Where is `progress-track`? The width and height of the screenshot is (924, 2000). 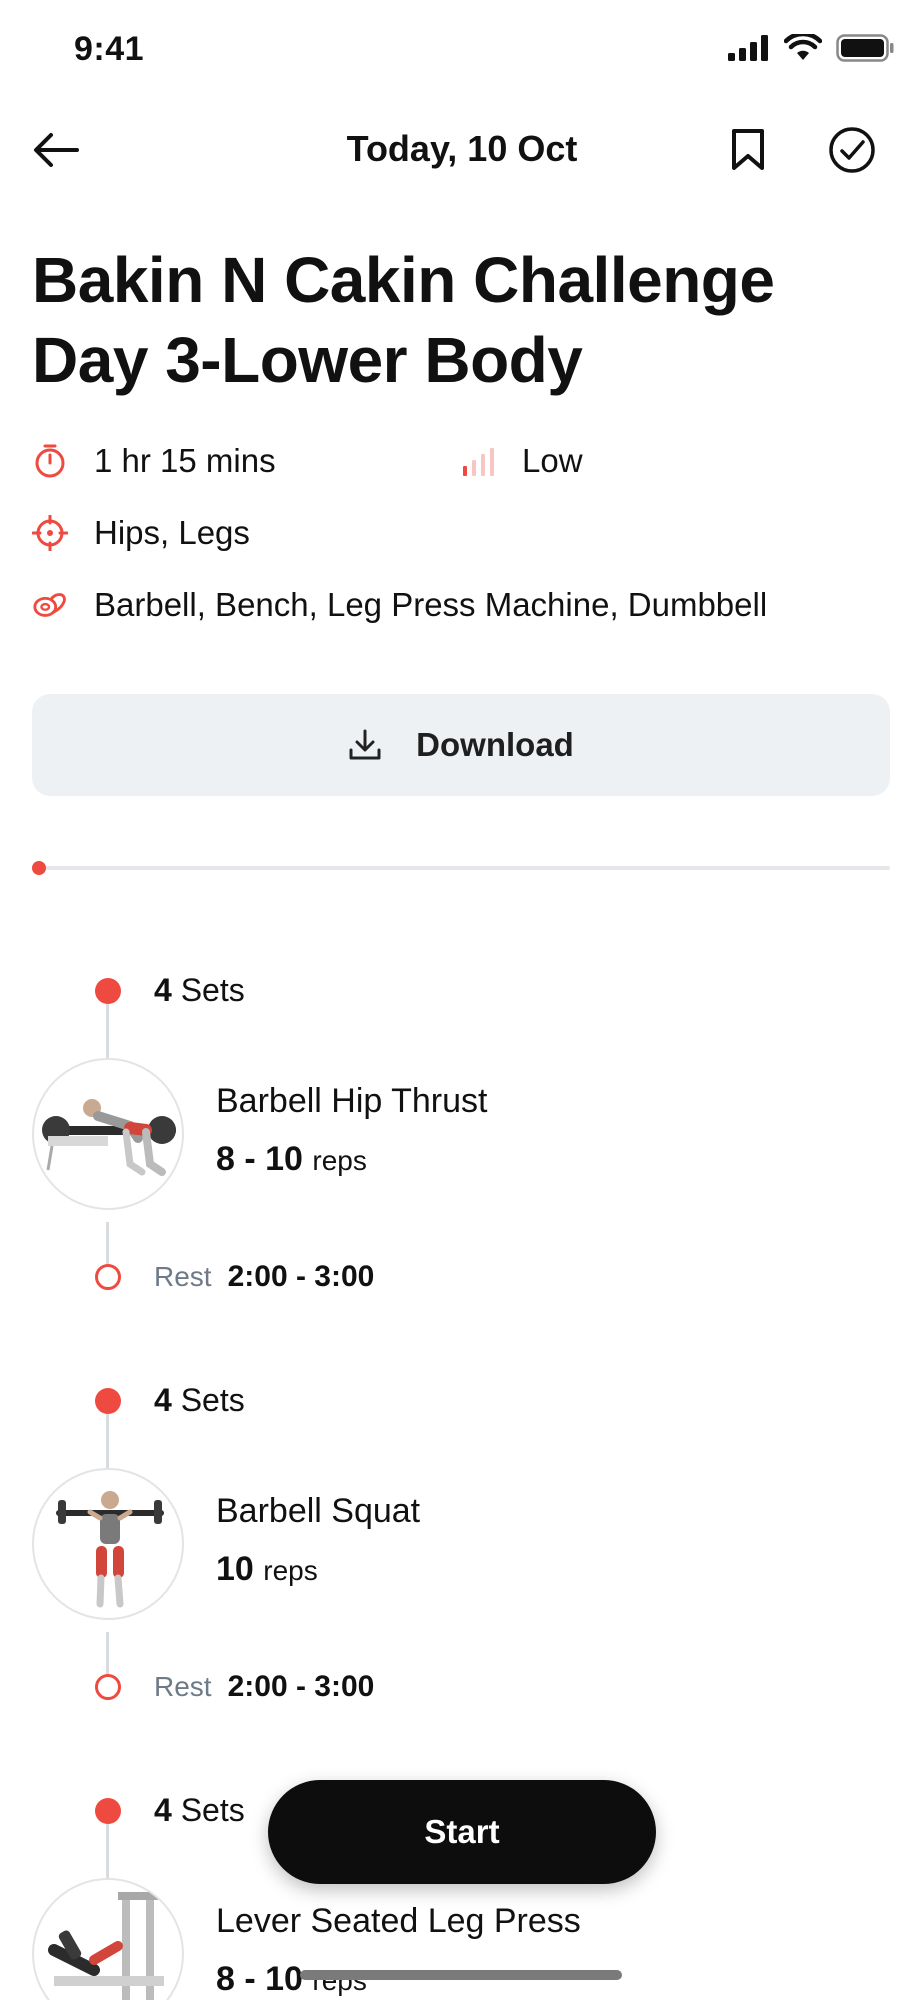 progress-track is located at coordinates (462, 868).